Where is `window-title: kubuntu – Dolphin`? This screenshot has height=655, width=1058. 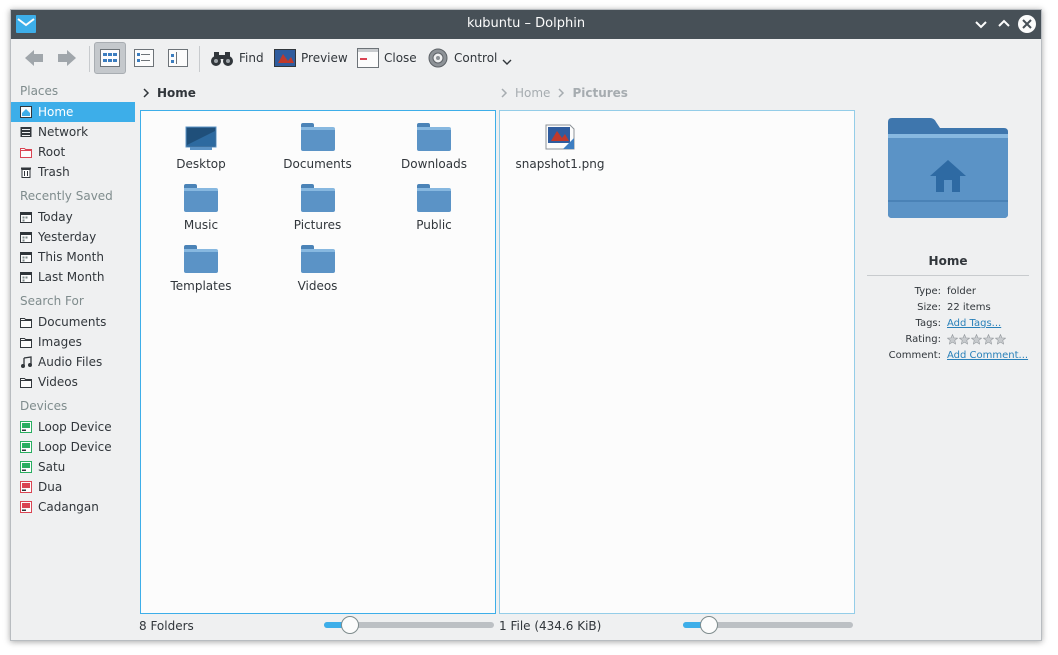
window-title: kubuntu – Dolphin is located at coordinates (526, 23).